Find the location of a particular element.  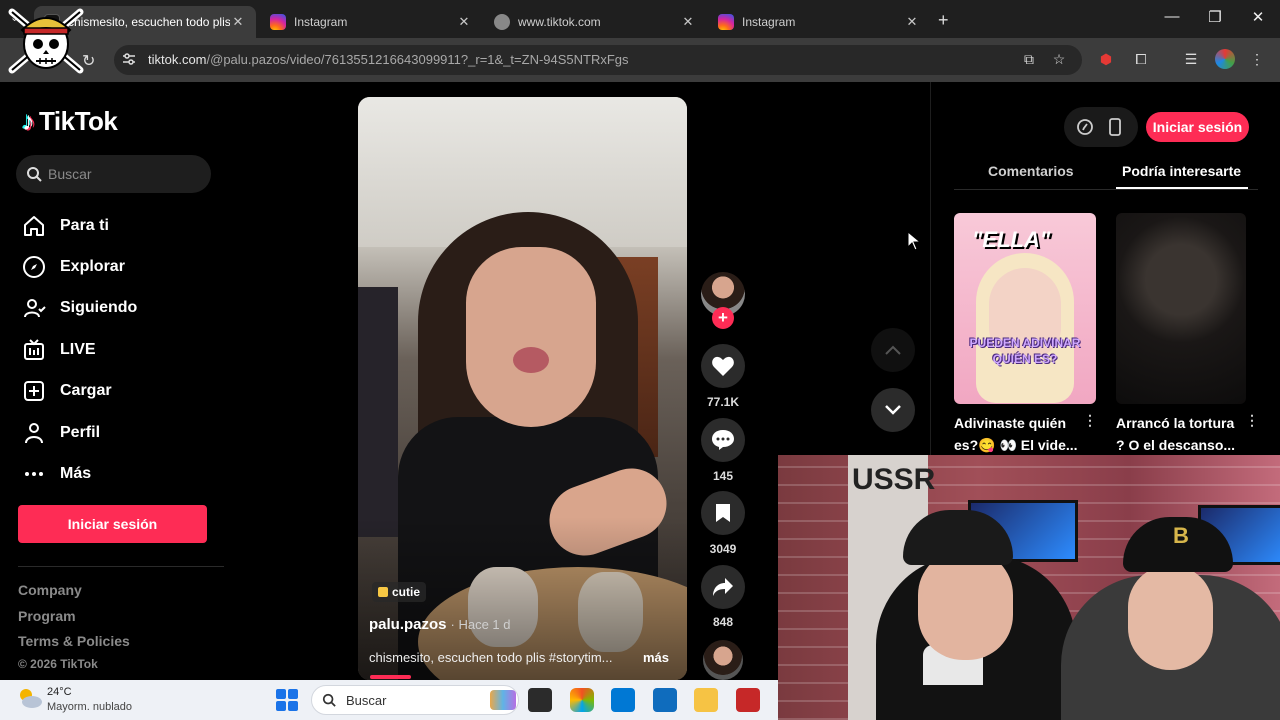

tiktok-wordmark: TikTok is located at coordinates (78, 121).